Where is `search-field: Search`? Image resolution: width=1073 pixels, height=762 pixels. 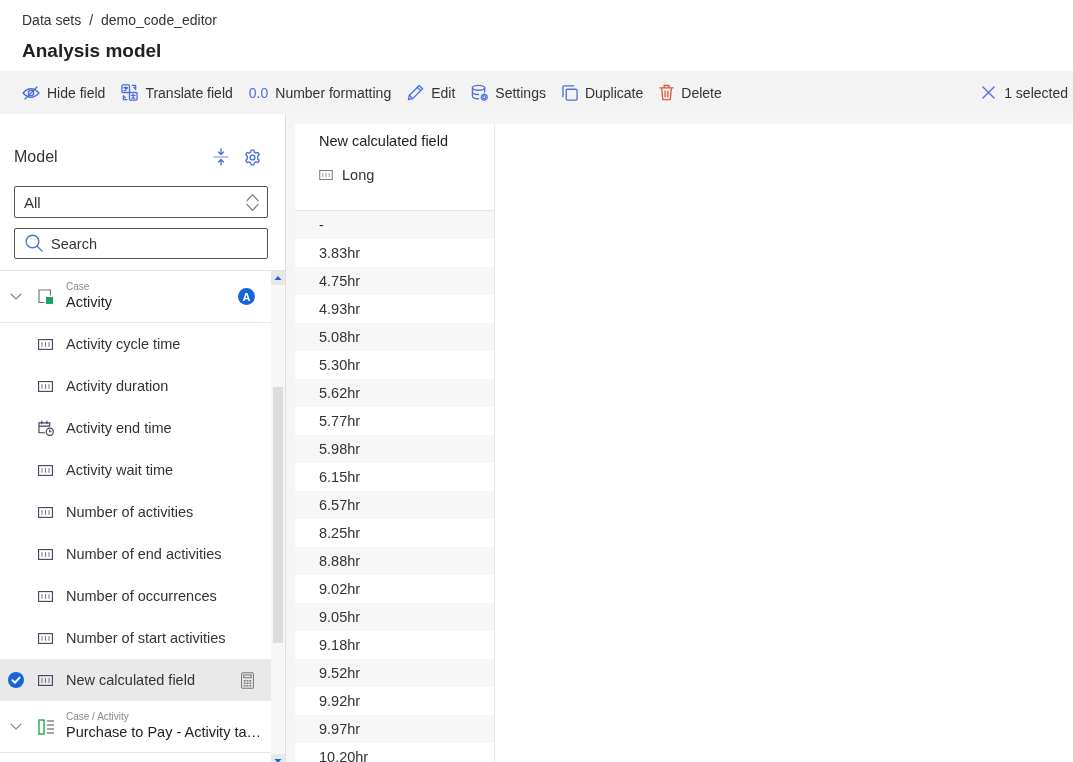 search-field: Search is located at coordinates (141, 243).